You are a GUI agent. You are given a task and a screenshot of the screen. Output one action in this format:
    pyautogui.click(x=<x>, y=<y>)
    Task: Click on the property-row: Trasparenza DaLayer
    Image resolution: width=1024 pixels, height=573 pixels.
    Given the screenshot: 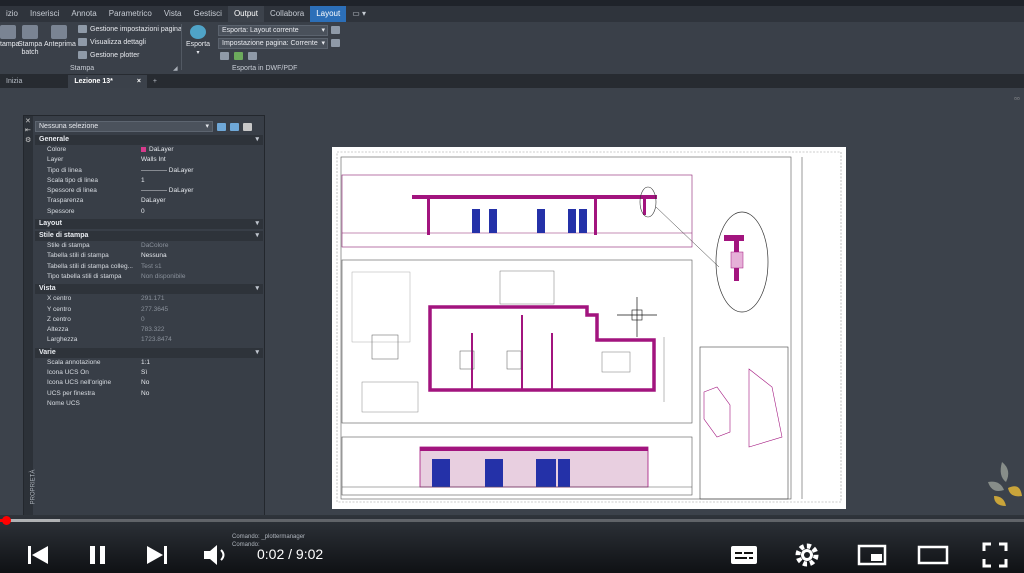 What is the action you would take?
    pyautogui.click(x=149, y=201)
    